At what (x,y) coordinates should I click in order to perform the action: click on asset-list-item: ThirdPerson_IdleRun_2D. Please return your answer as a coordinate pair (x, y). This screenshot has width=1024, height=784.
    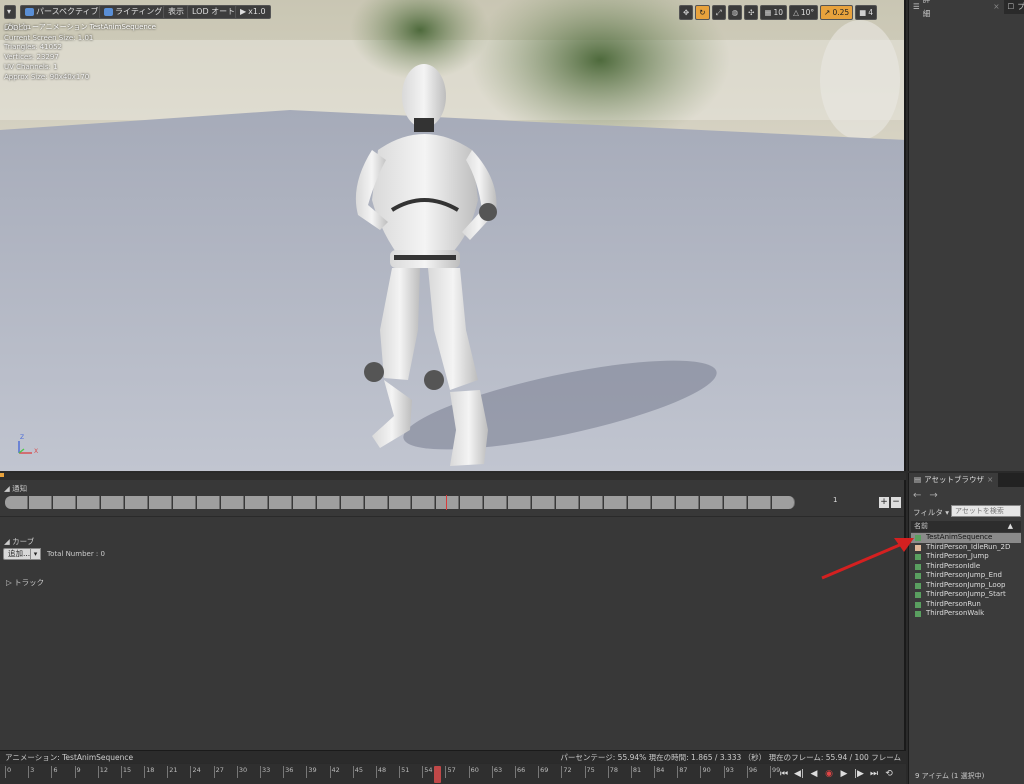
    Looking at the image, I should click on (966, 548).